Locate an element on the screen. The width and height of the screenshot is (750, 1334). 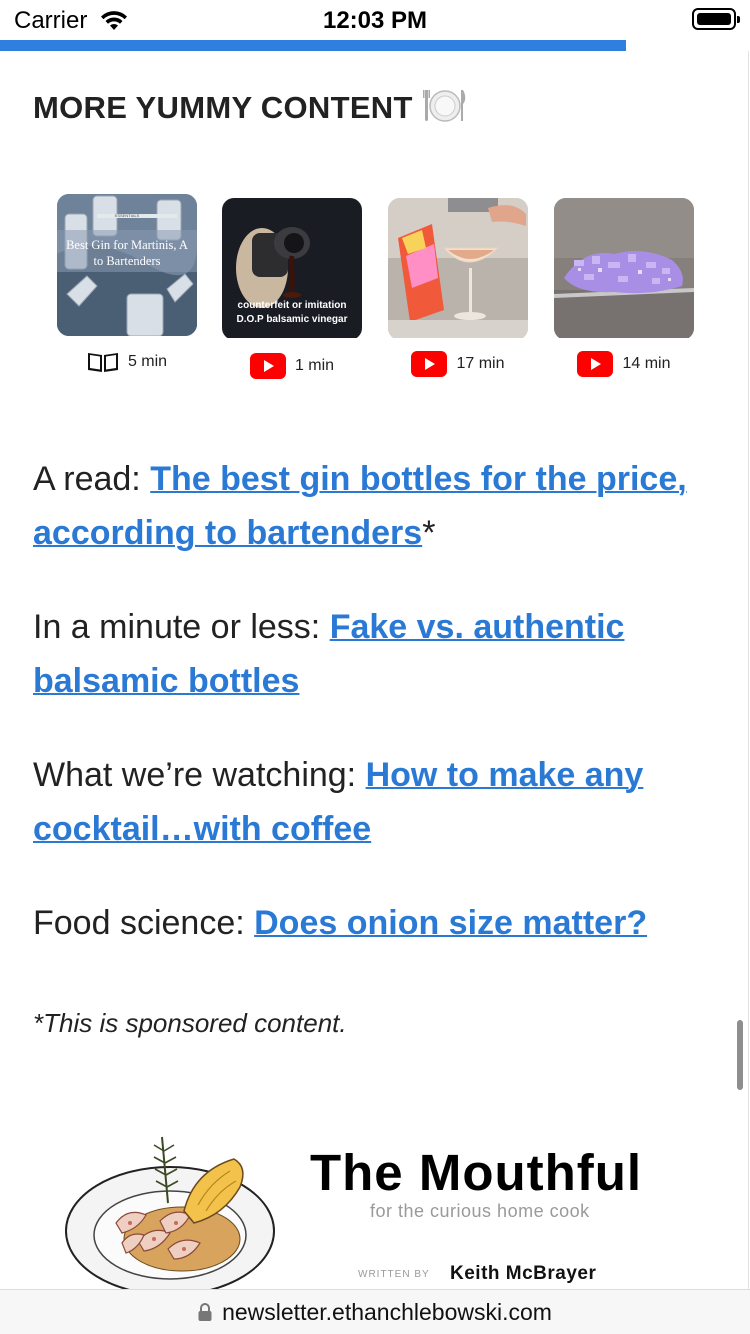
written-by-label: WRITTEN BY is located at coordinates (394, 1274).